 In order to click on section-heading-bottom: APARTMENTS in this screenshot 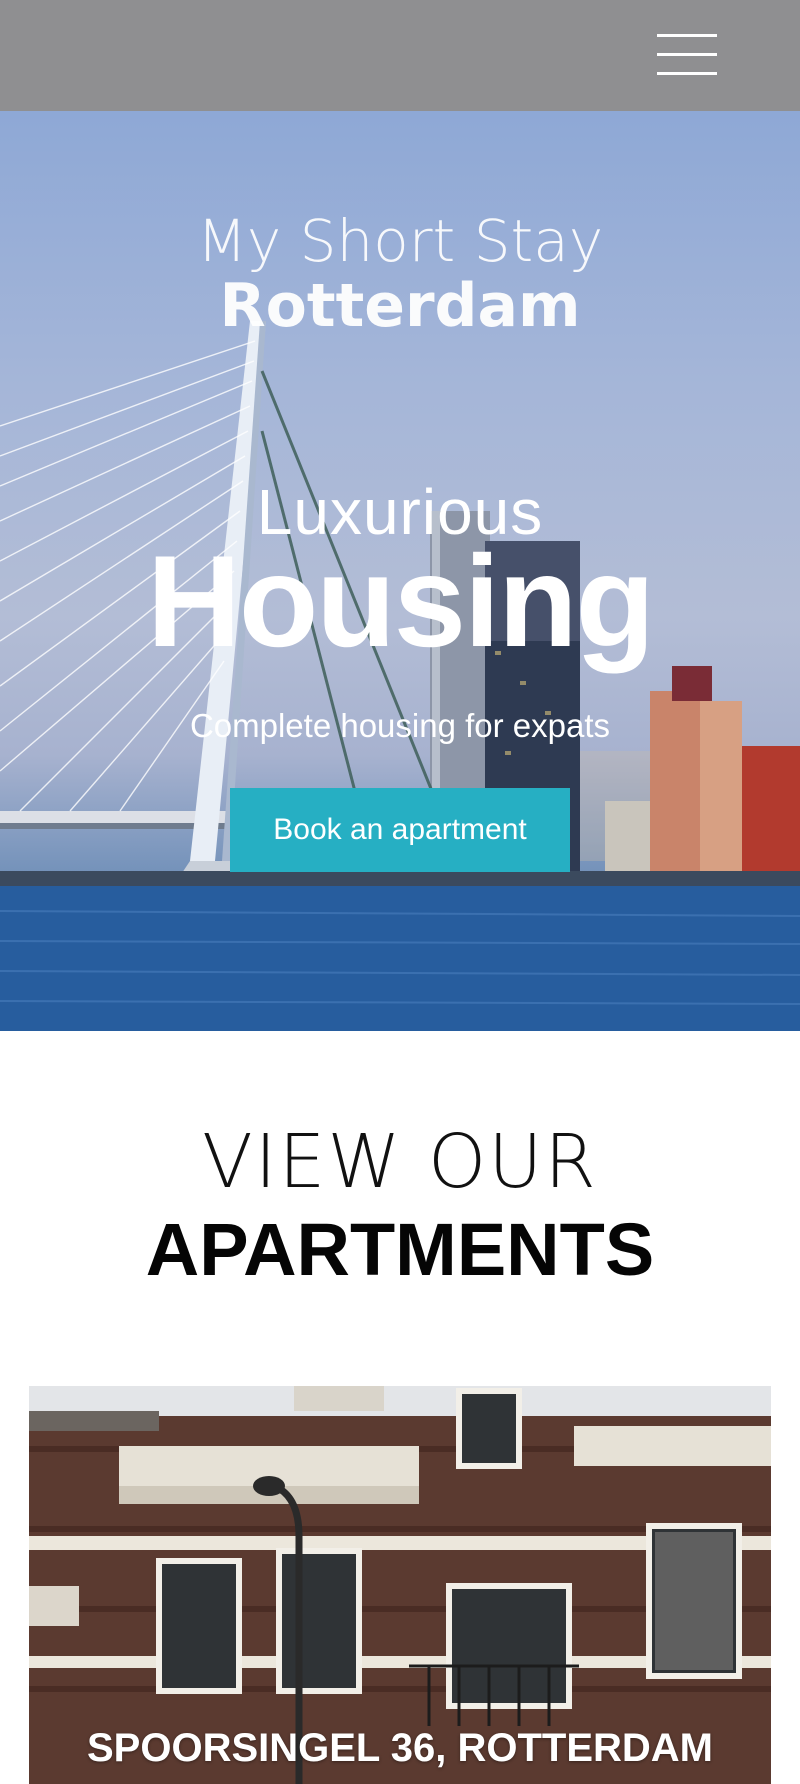, I will do `click(400, 1249)`.